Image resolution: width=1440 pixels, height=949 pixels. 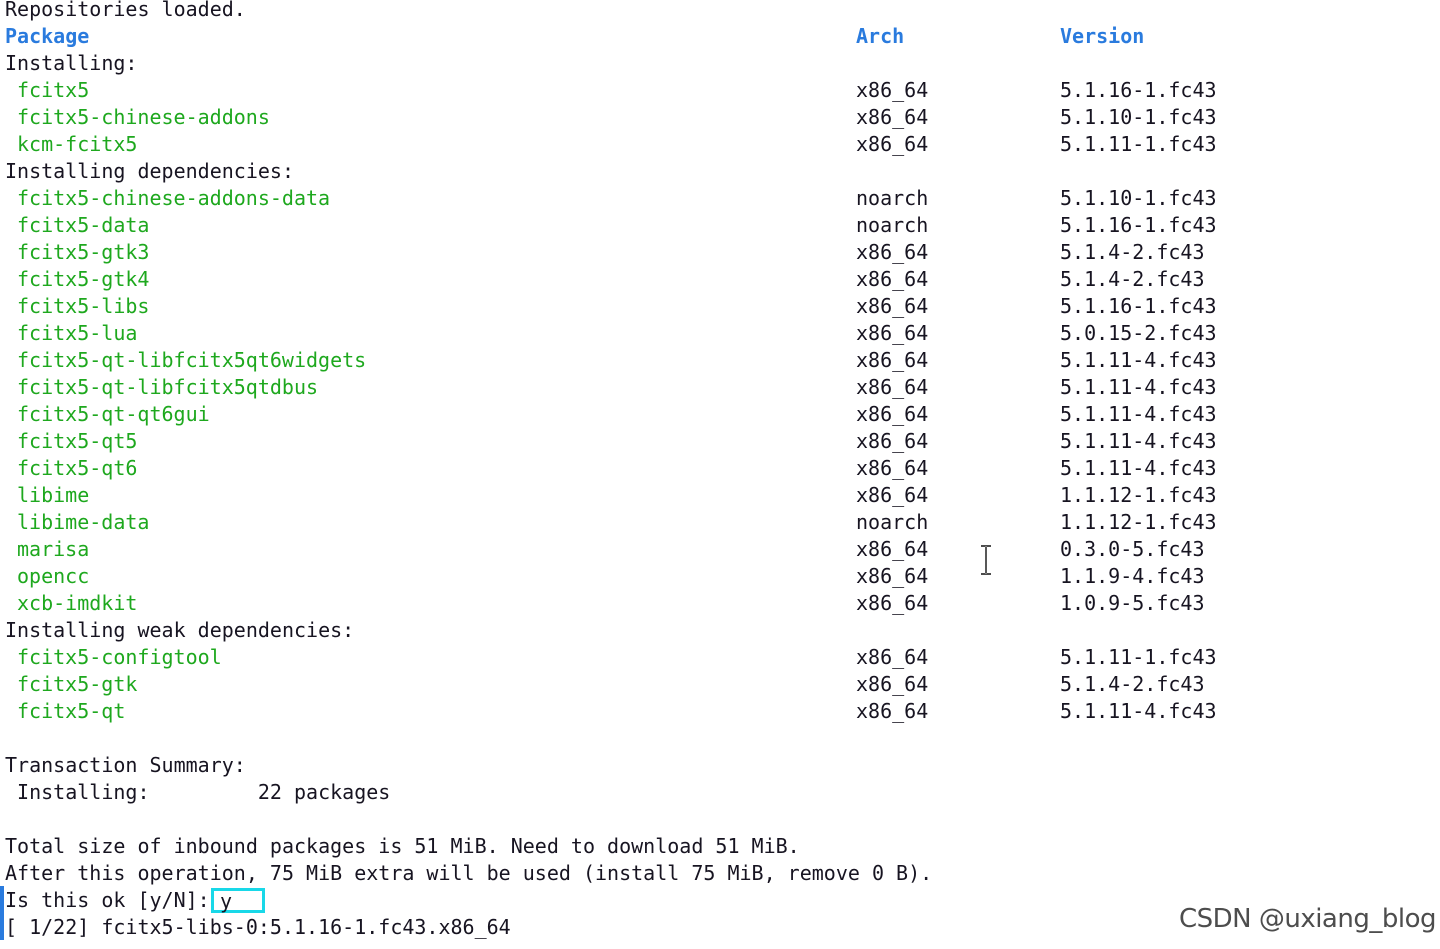 I want to click on text-cursor-icon, so click(x=986, y=560).